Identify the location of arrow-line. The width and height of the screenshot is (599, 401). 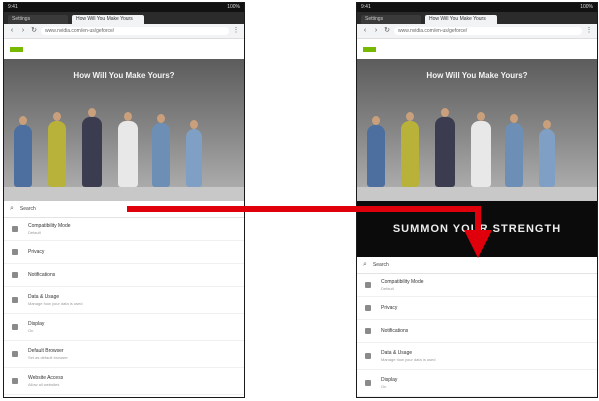
(304, 219).